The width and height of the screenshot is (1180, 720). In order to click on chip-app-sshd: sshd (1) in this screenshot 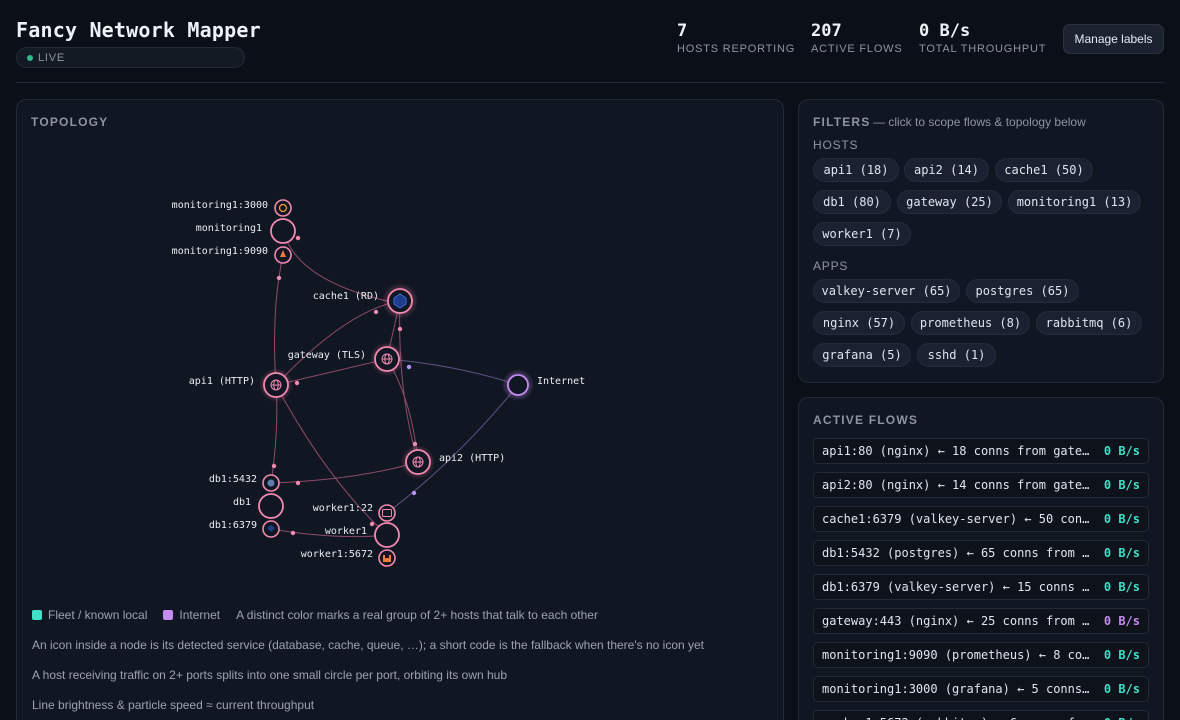, I will do `click(956, 355)`.